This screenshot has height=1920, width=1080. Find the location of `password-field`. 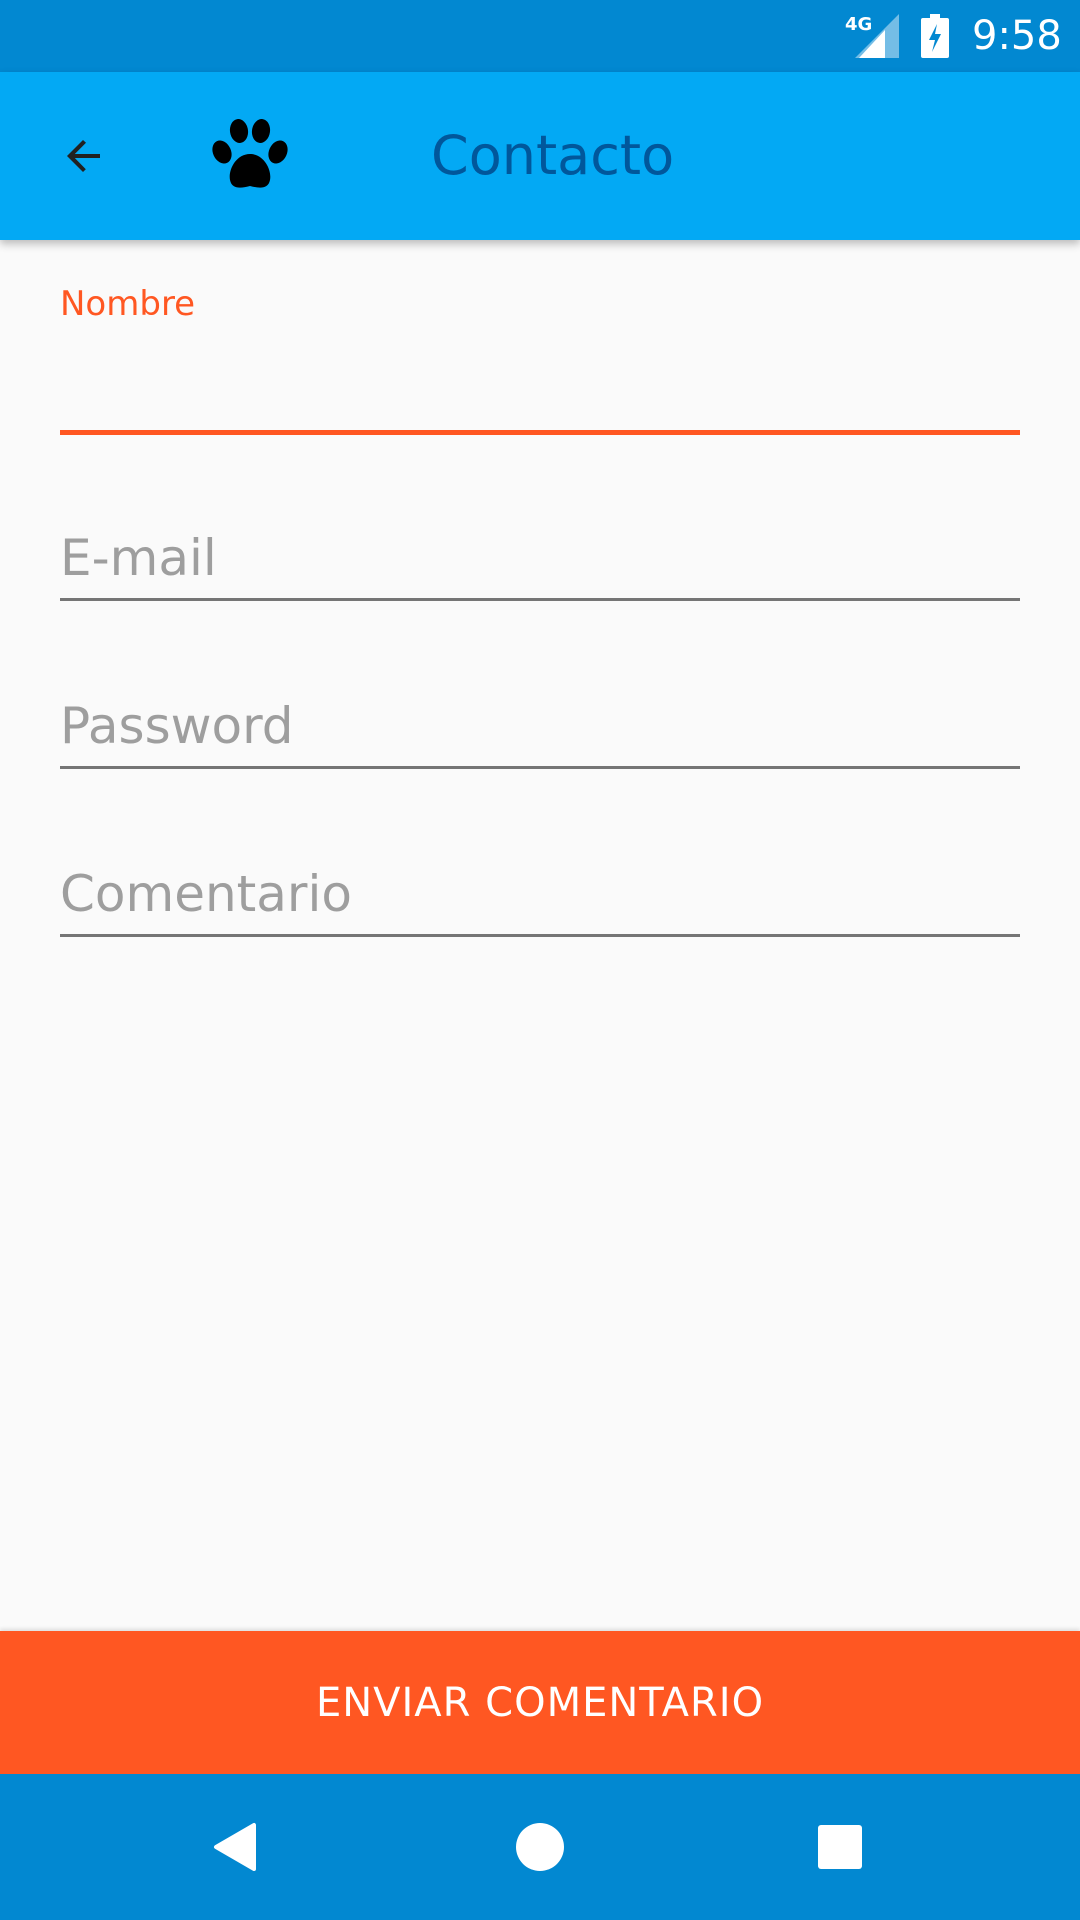

password-field is located at coordinates (540, 730).